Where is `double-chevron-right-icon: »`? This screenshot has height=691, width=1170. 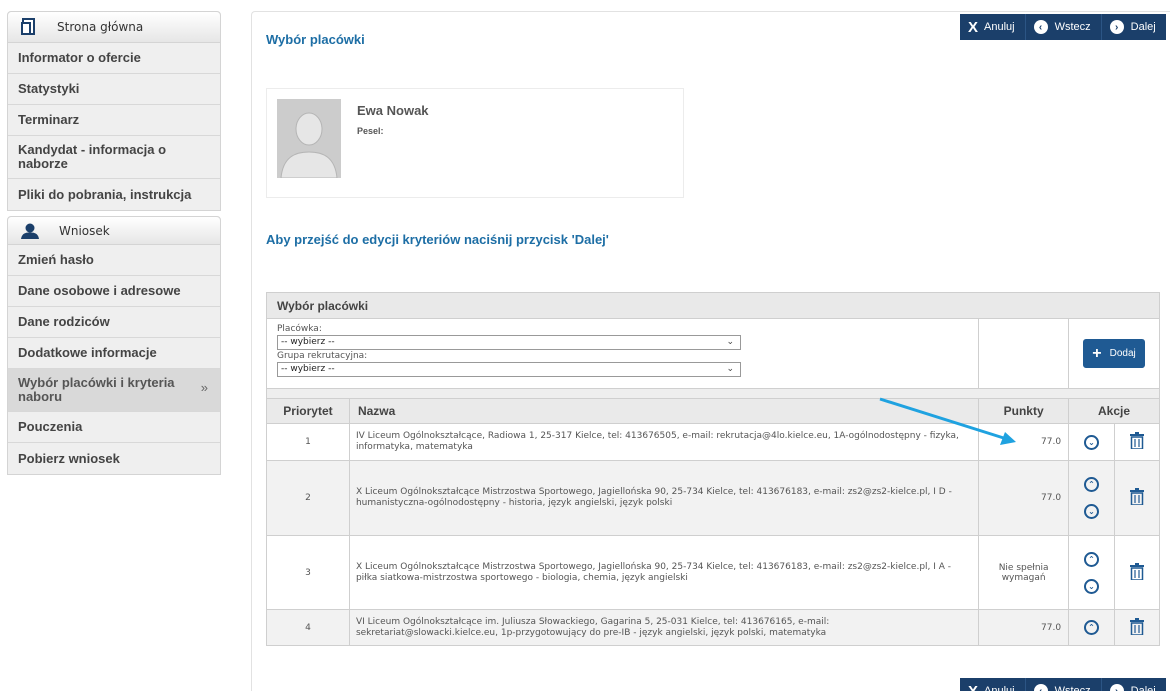
double-chevron-right-icon: » is located at coordinates (204, 387).